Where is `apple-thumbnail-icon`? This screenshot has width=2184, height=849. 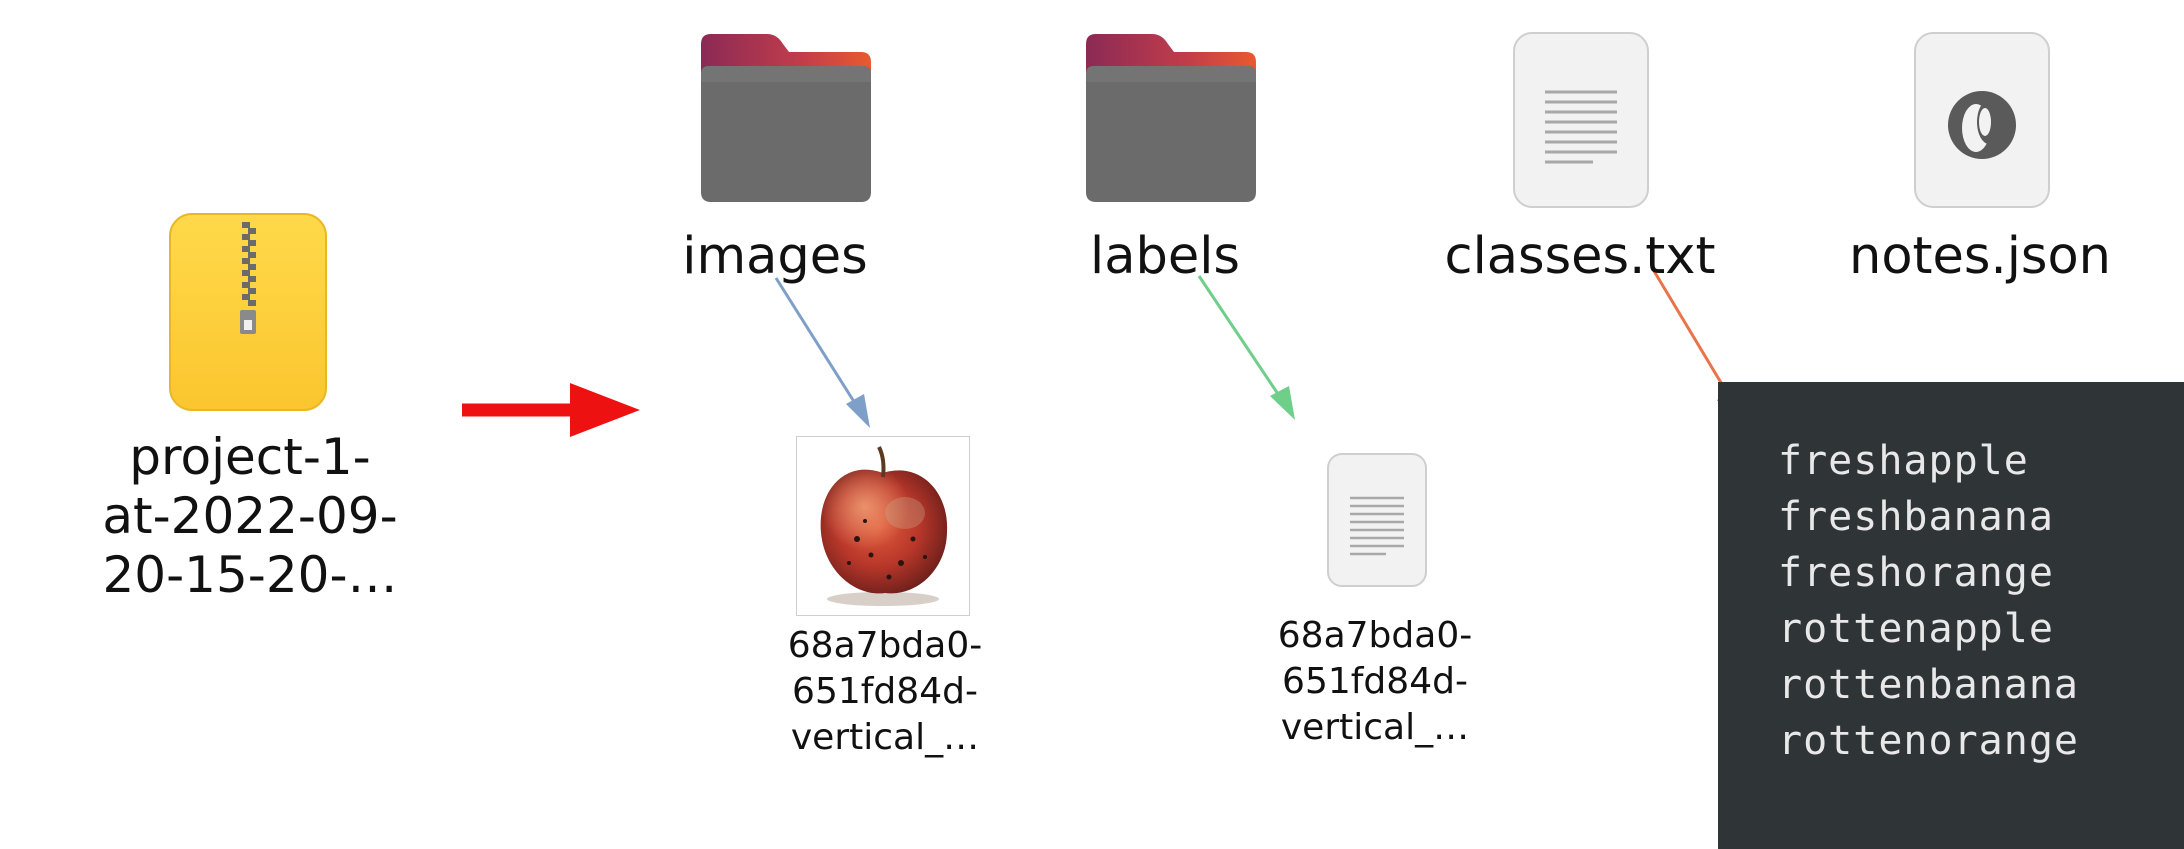 apple-thumbnail-icon is located at coordinates (884, 526).